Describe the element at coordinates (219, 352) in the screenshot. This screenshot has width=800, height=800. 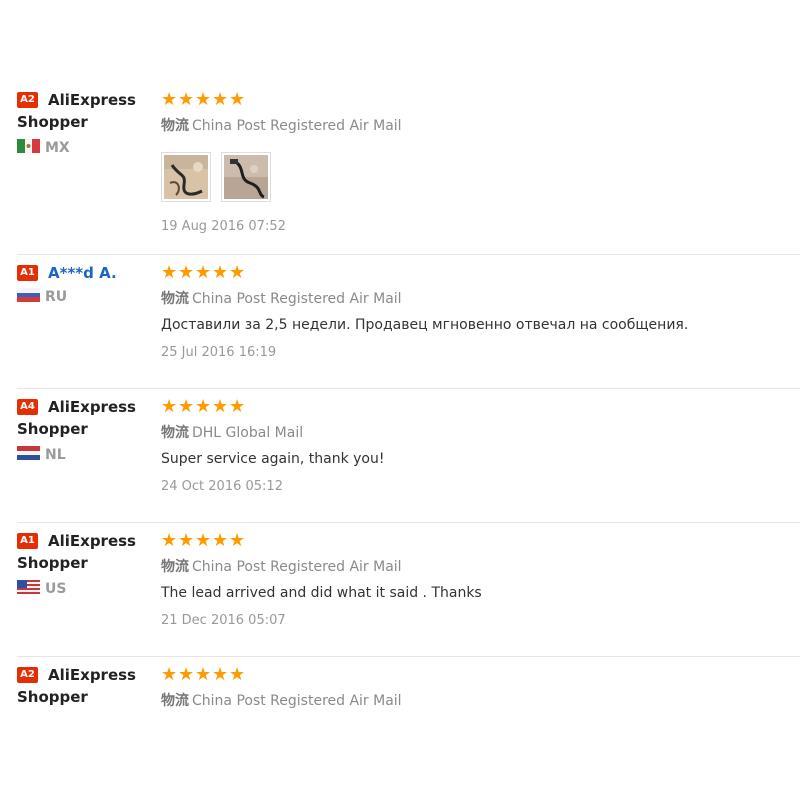
I see `review-date: 25 Jul 2016 16:19` at that location.